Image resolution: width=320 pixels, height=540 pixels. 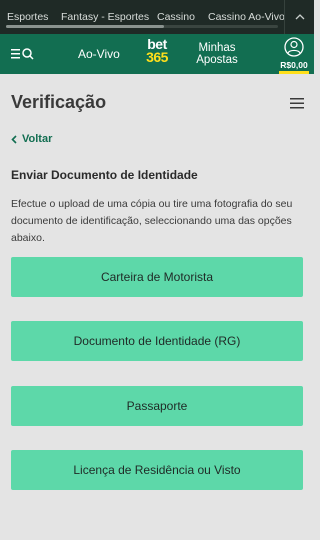 I want to click on category-esportes: Esportes, so click(x=27, y=17).